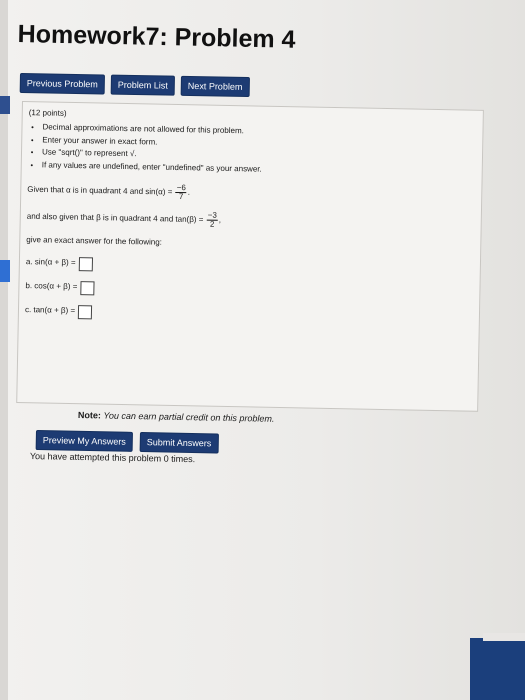 The height and width of the screenshot is (700, 525). Describe the element at coordinates (215, 86) in the screenshot. I see `next-problem-button: Next Problem` at that location.